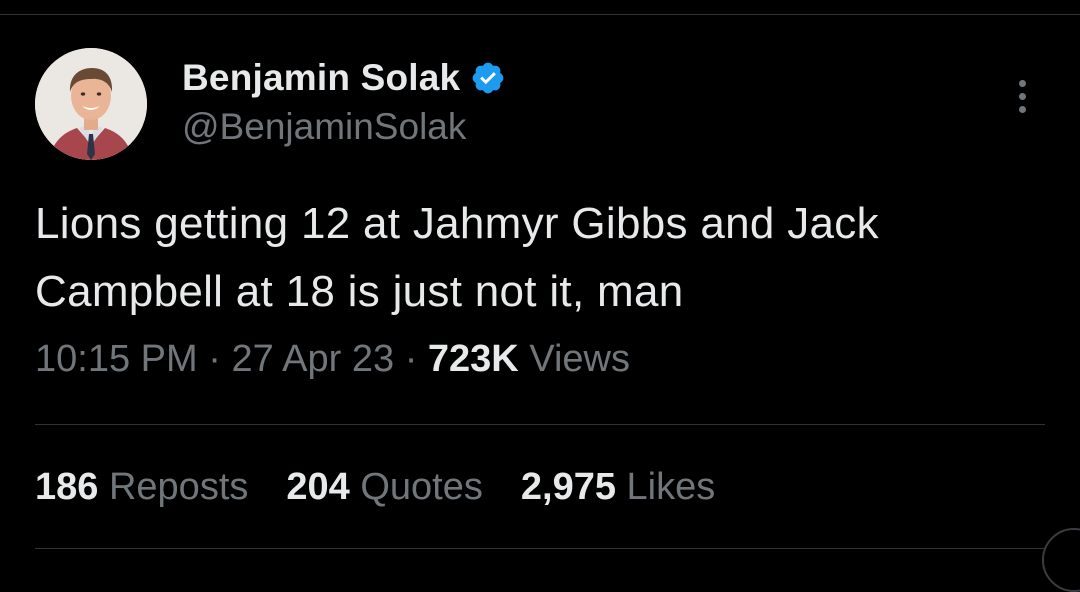 The width and height of the screenshot is (1080, 592). I want to click on avatar, so click(91, 104).